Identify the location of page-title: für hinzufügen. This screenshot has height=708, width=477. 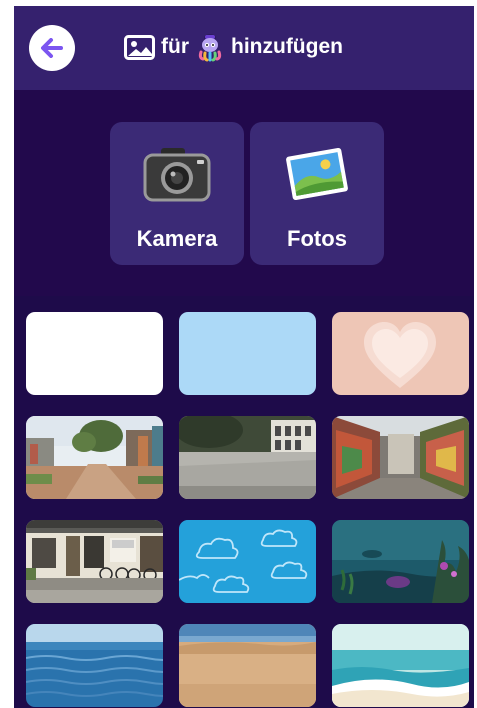
(233, 47).